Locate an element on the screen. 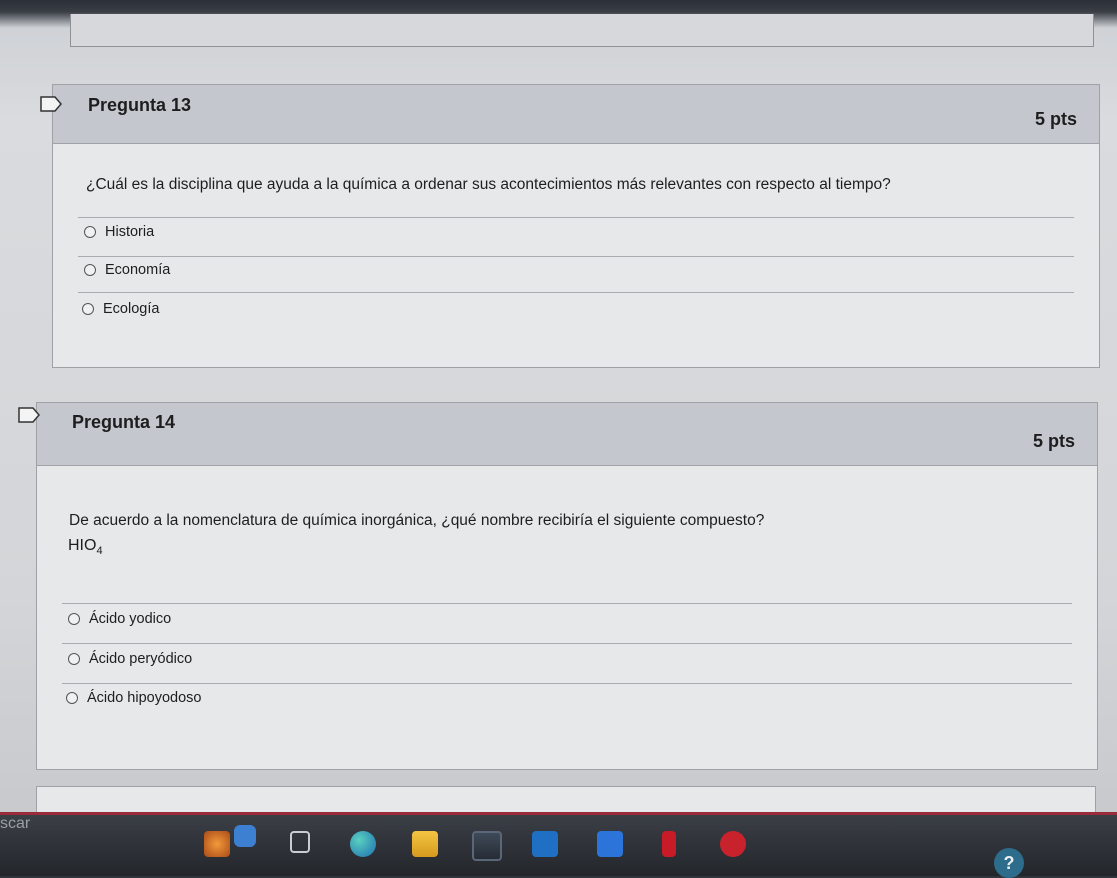  taskbar: scar is located at coordinates (558, 844).